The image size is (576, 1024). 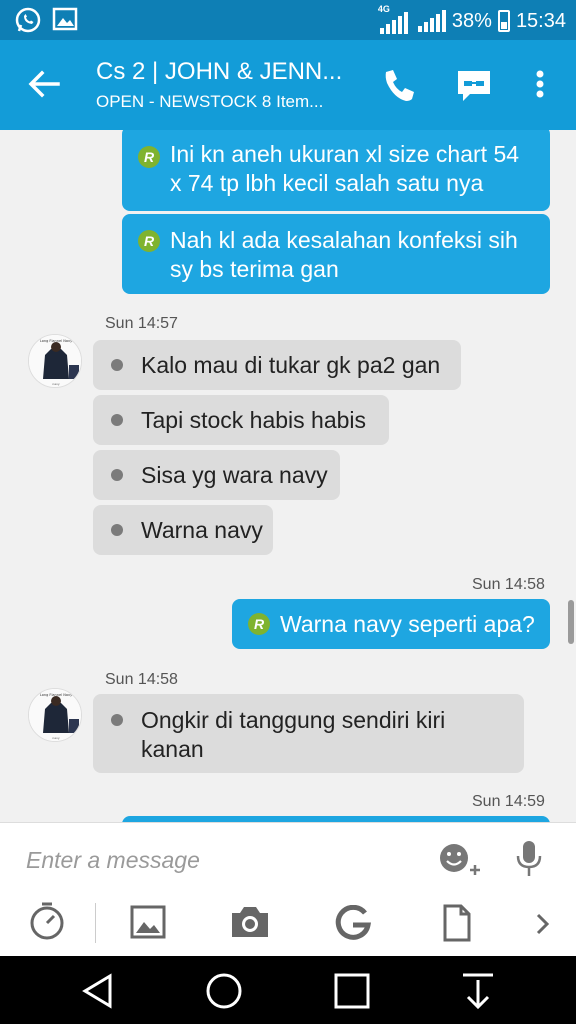 I want to click on incoming-message: Kalo mau di tukar gk pa2 gan, so click(x=277, y=365).